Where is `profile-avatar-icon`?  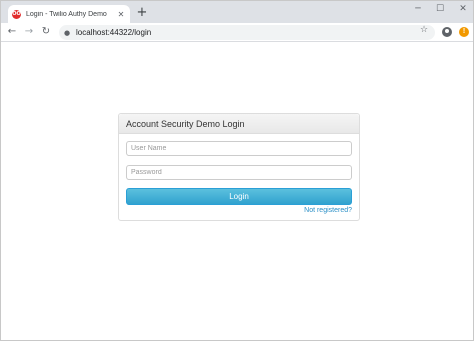 profile-avatar-icon is located at coordinates (447, 32).